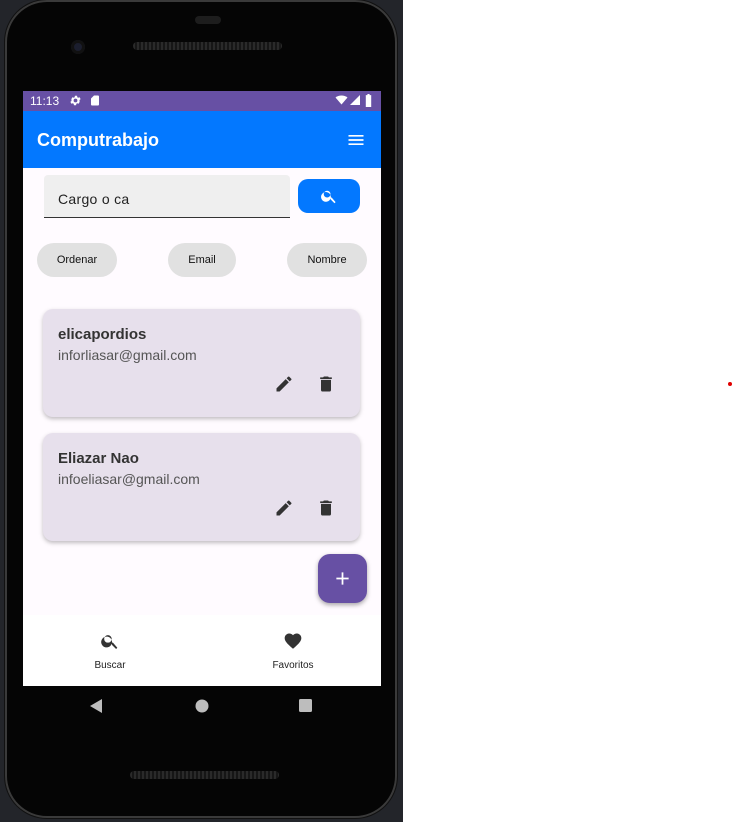  What do you see at coordinates (167, 196) in the screenshot?
I see `search-input: Cargo o ca` at bounding box center [167, 196].